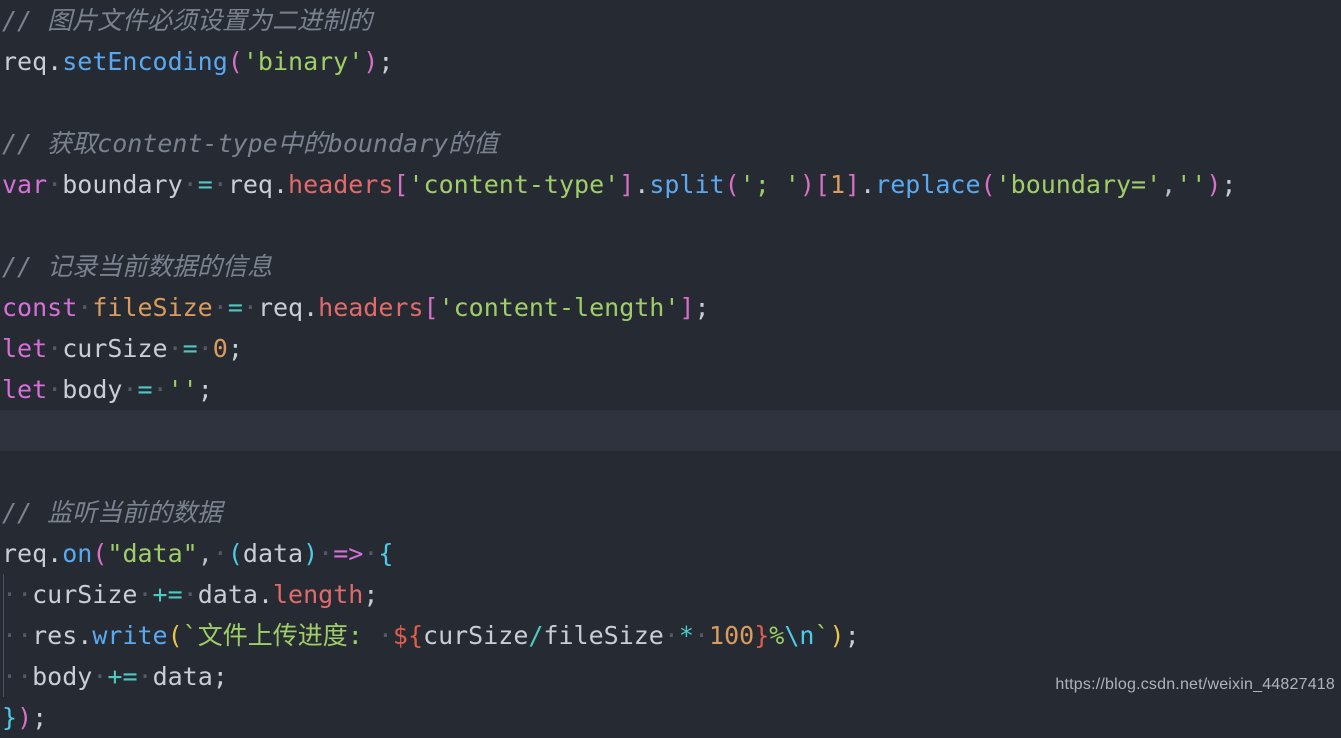 This screenshot has width=1341, height=738. Describe the element at coordinates (762, 635) in the screenshot. I see `interpolation-close: }` at that location.